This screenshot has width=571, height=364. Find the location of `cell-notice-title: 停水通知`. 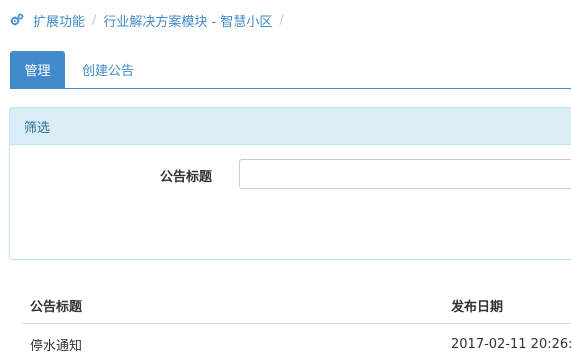

cell-notice-title: 停水通知 is located at coordinates (56, 346).